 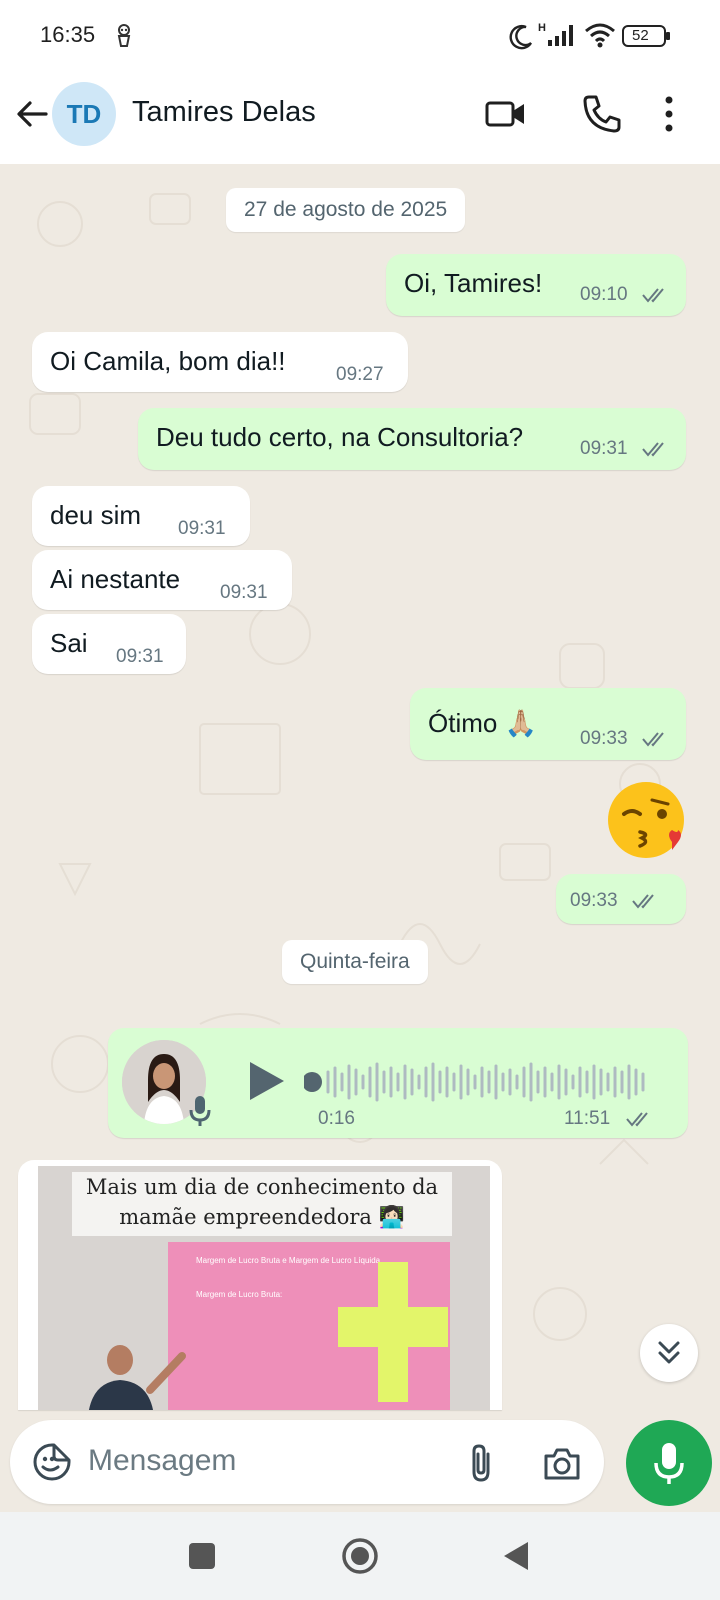 What do you see at coordinates (84, 114) in the screenshot?
I see `avatar: TD` at bounding box center [84, 114].